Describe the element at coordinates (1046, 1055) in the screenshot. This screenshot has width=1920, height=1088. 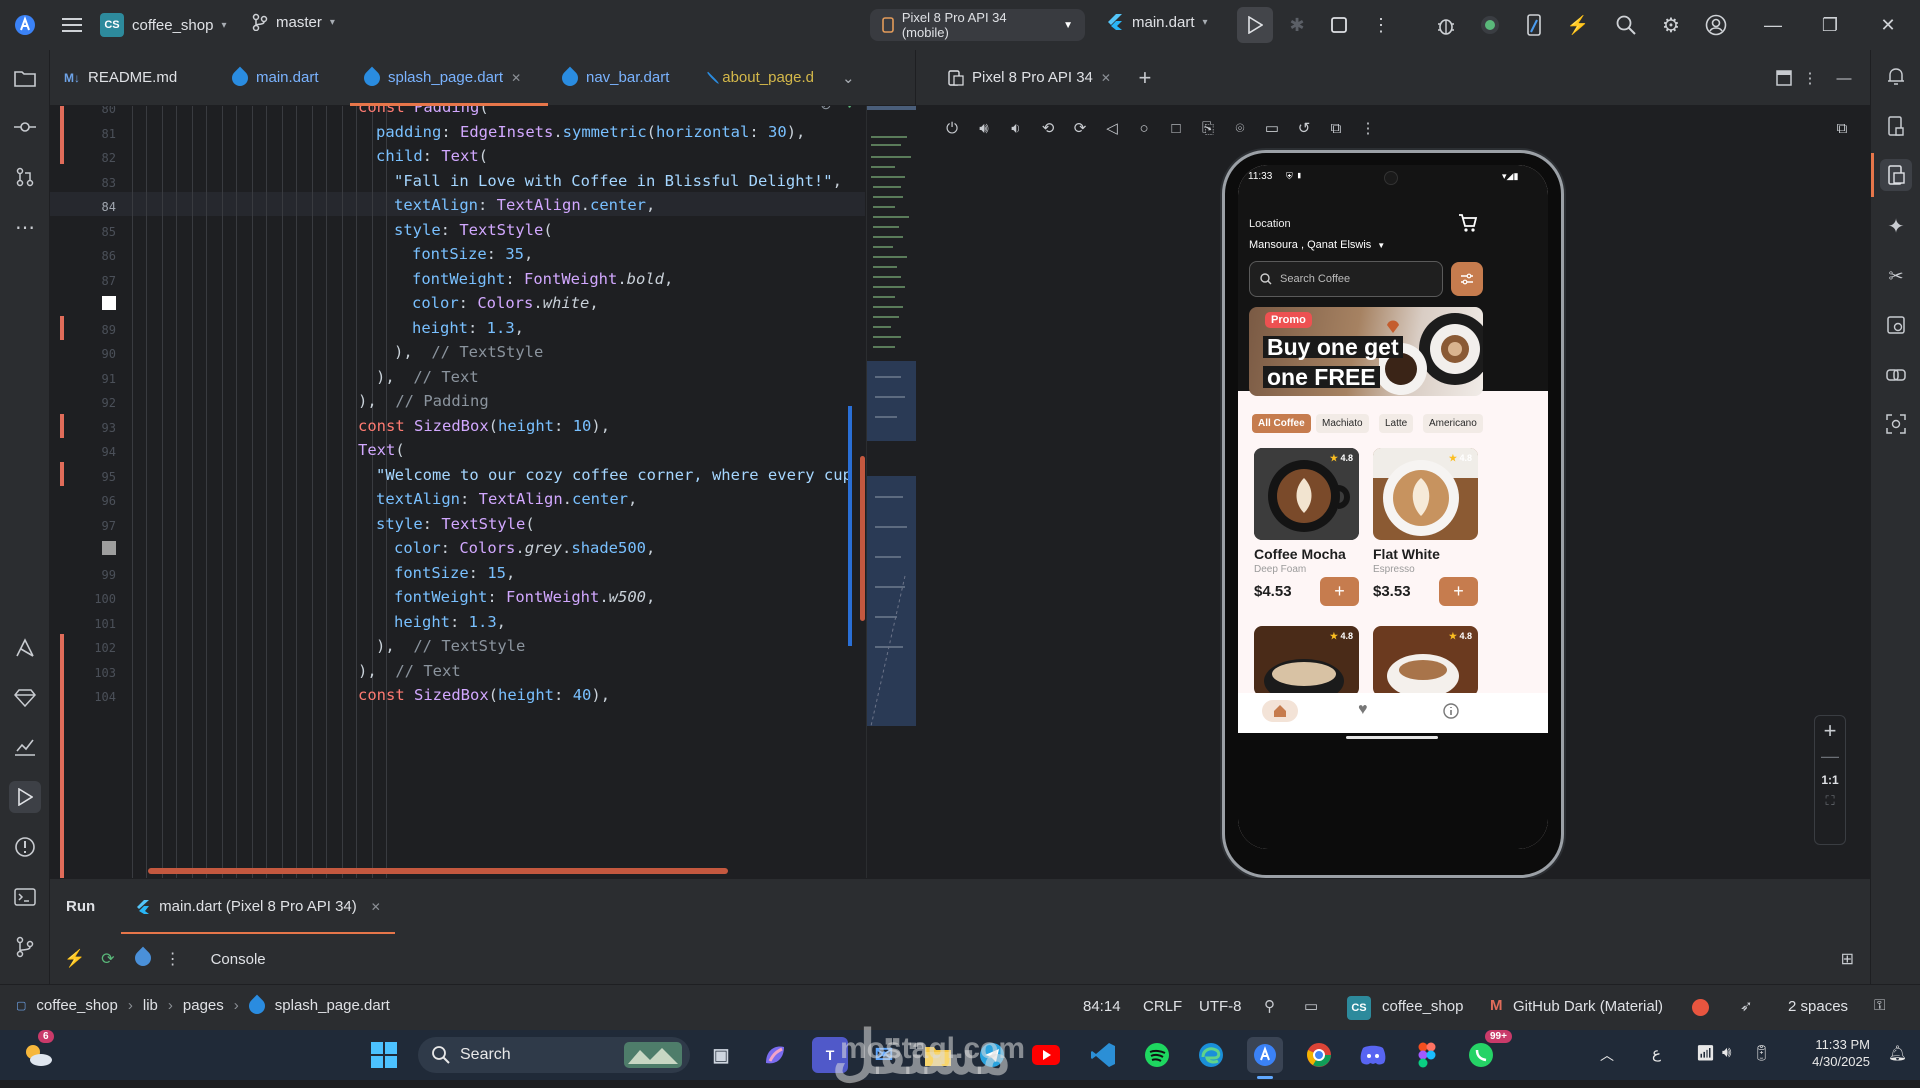
I see `youtube-icon` at that location.